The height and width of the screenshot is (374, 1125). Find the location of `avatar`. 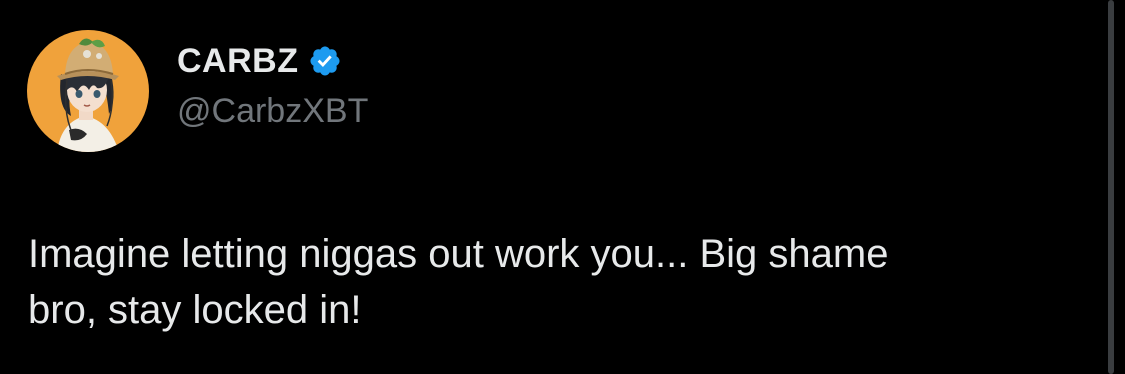

avatar is located at coordinates (88, 91).